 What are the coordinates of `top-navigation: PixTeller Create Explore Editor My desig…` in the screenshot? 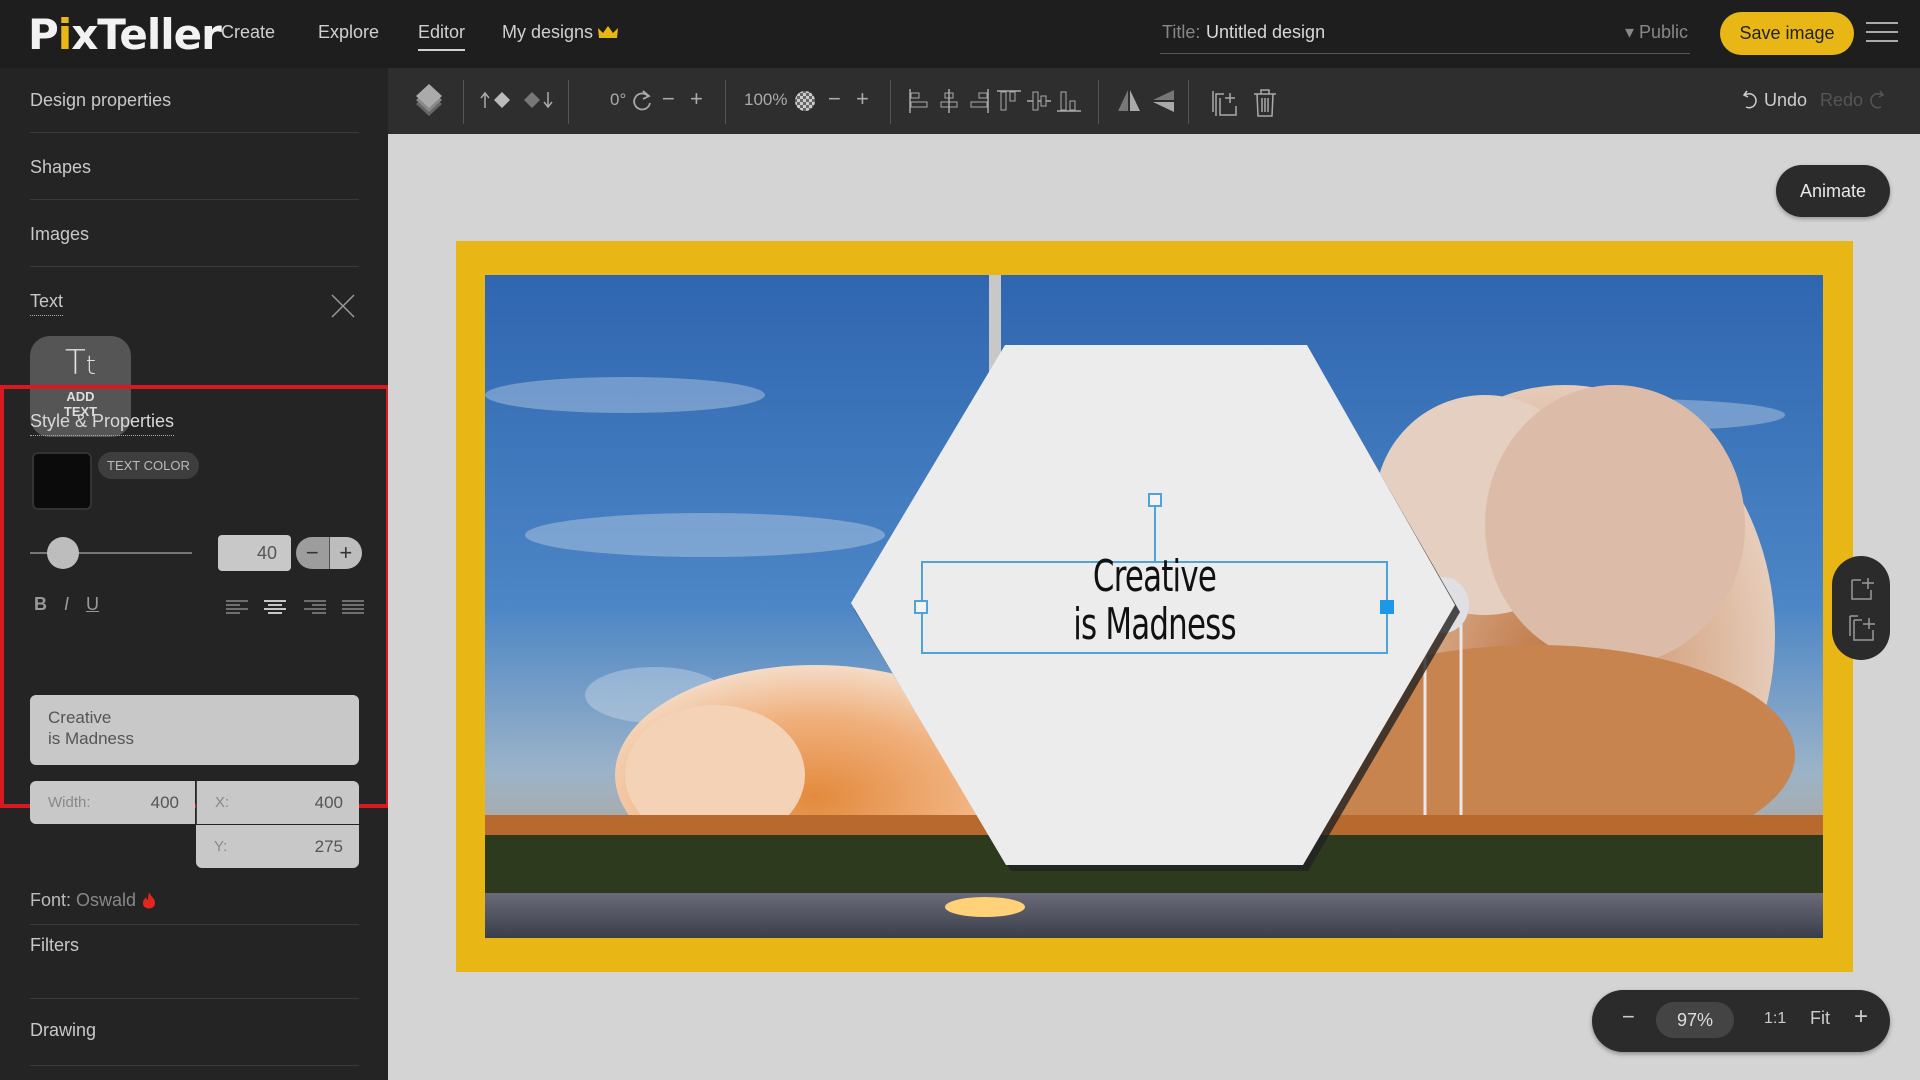 It's located at (960, 34).